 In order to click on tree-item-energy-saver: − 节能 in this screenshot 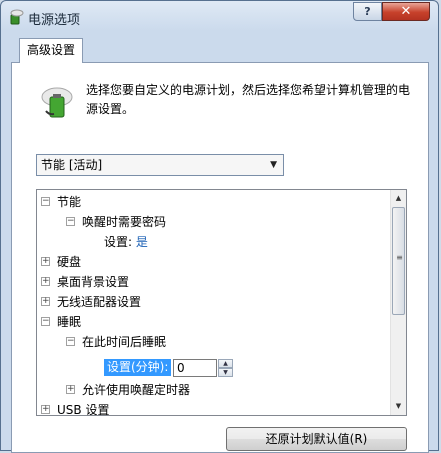, I will do `click(61, 202)`.